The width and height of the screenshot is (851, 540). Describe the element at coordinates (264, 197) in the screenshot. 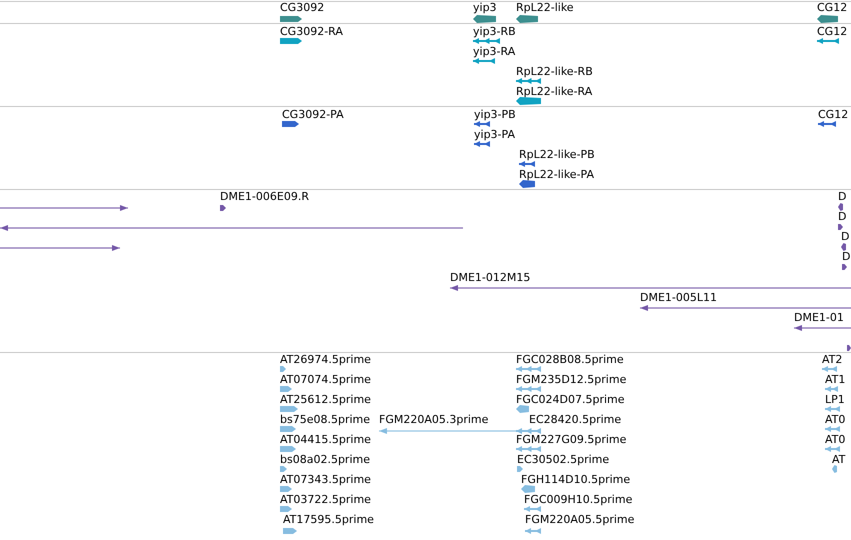

I see `feature-label: DME1-006E09.R` at that location.